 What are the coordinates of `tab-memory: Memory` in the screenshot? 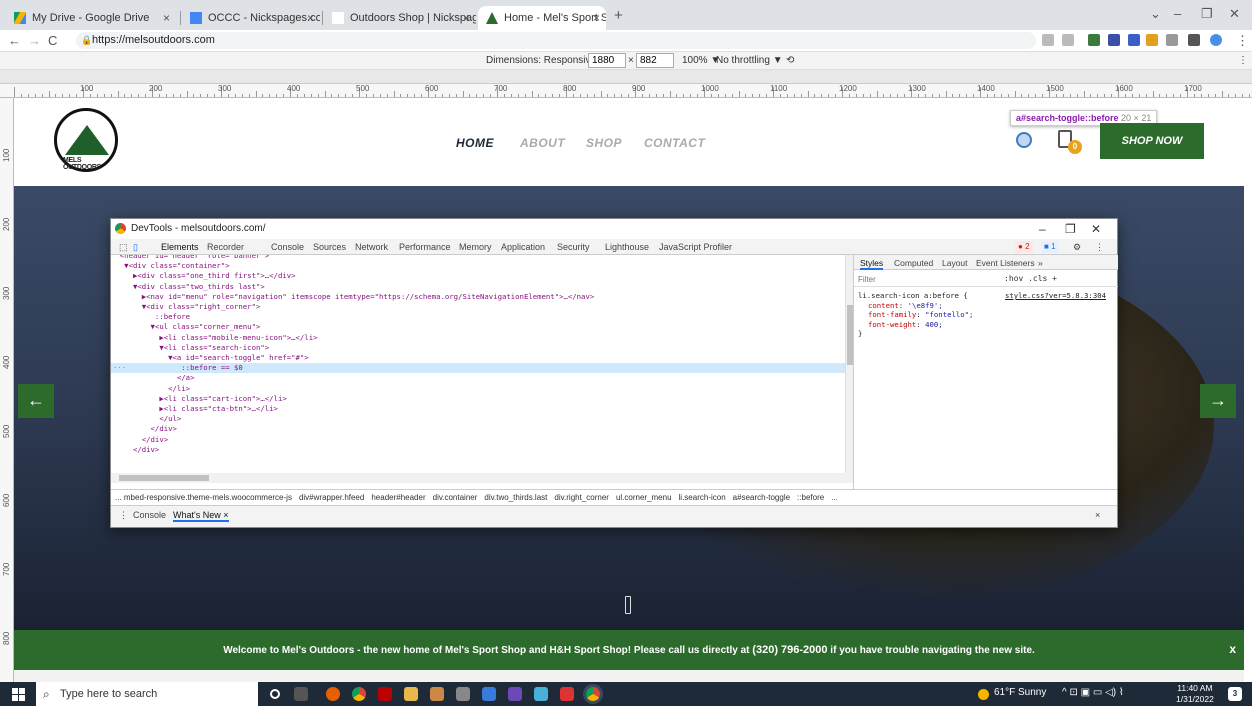 It's located at (475, 247).